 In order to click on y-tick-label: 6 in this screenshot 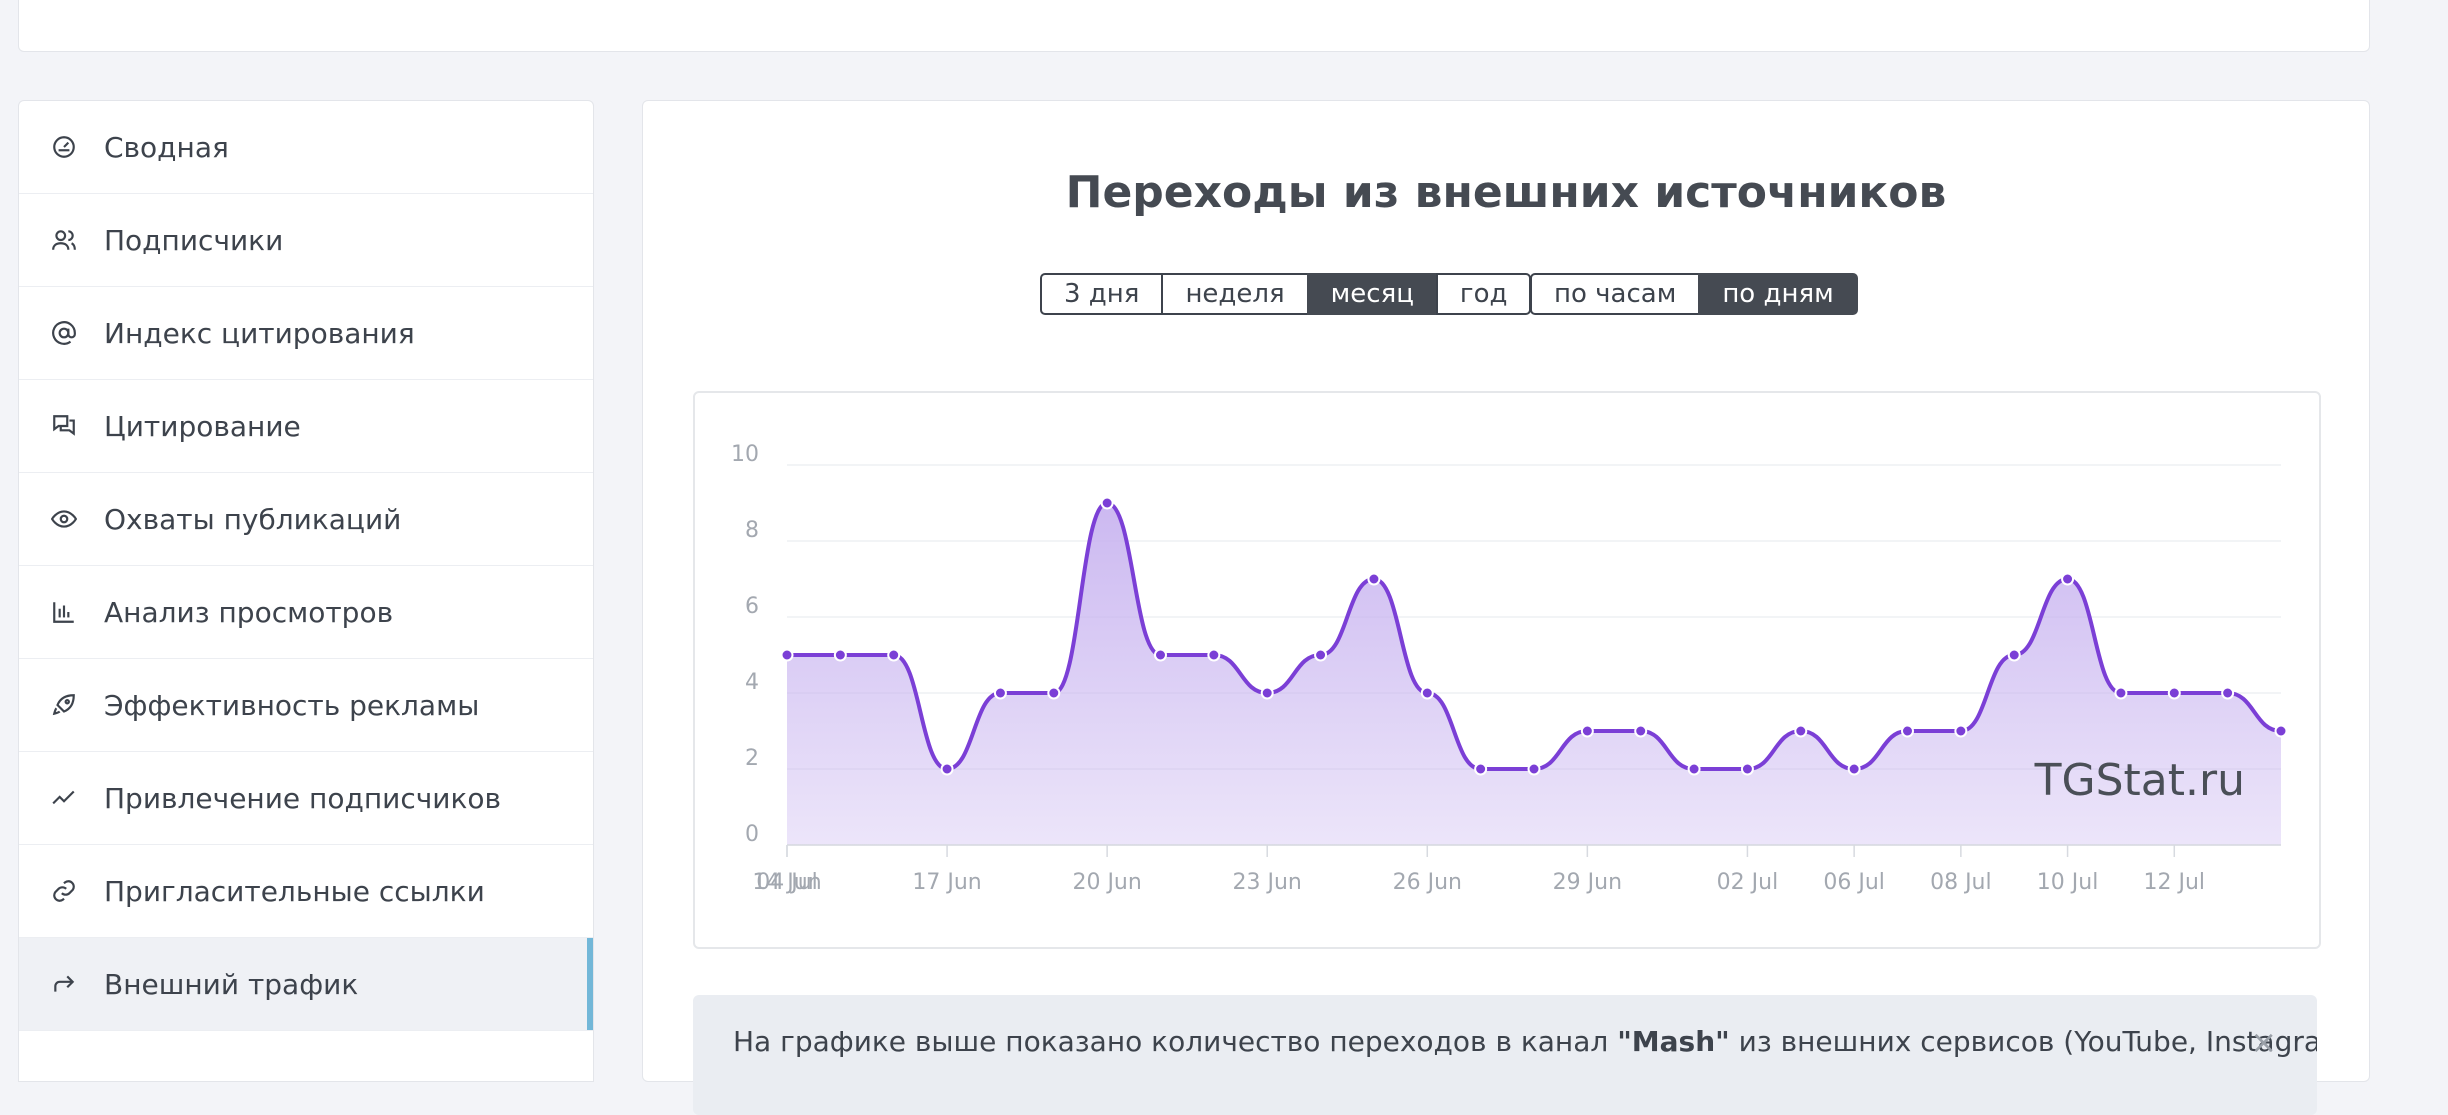, I will do `click(752, 606)`.